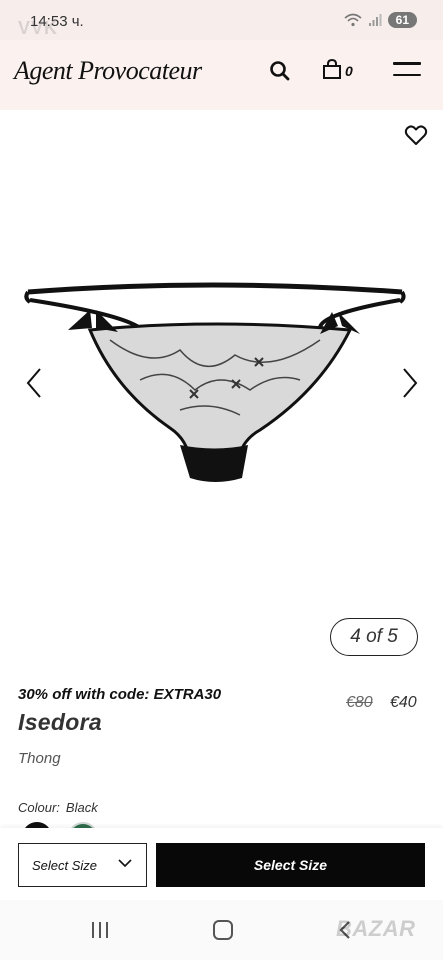 This screenshot has width=443, height=960. What do you see at coordinates (221, 20) in the screenshot?
I see `status-bar: VVK 14:53 ч. 61` at bounding box center [221, 20].